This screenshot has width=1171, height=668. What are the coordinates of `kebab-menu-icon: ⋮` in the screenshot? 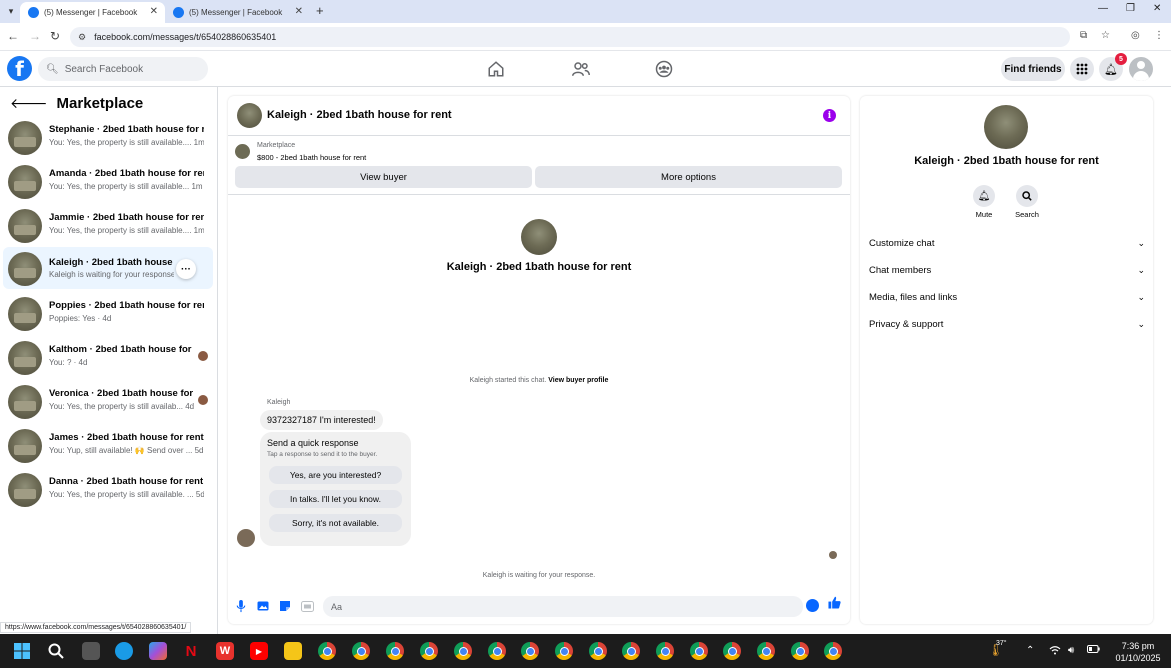 It's located at (1159, 35).